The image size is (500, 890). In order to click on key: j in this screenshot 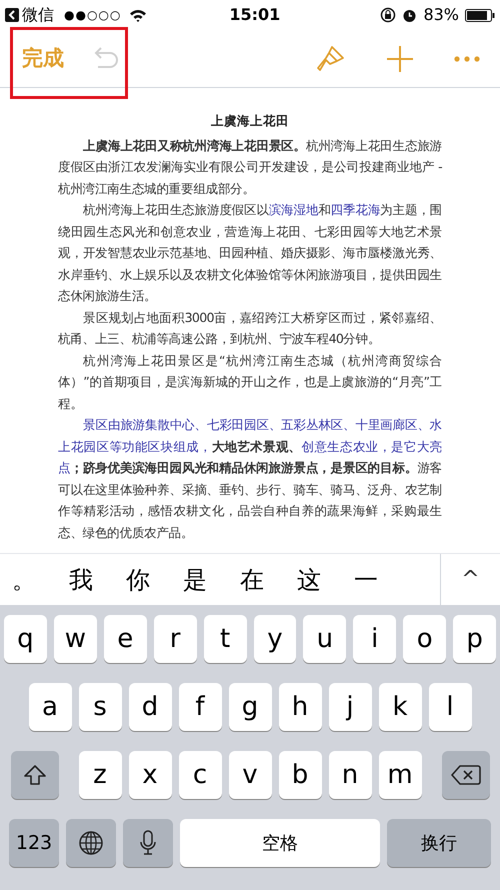, I will do `click(350, 707)`.